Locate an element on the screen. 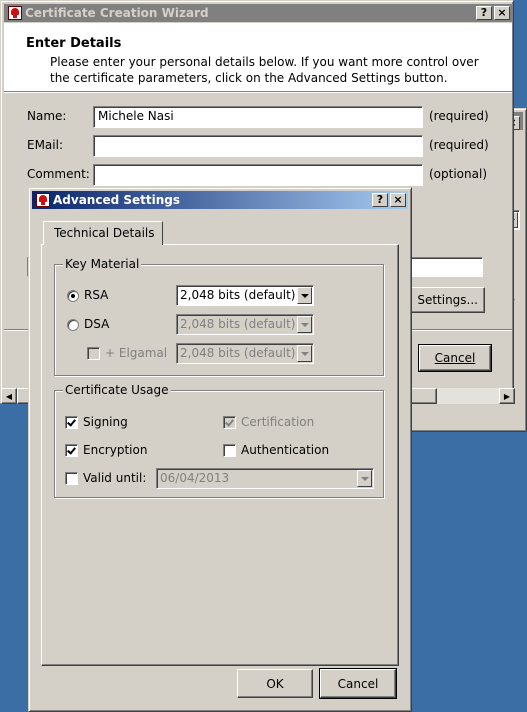  valid-until-date-value: 06/04/2013 is located at coordinates (265, 478).